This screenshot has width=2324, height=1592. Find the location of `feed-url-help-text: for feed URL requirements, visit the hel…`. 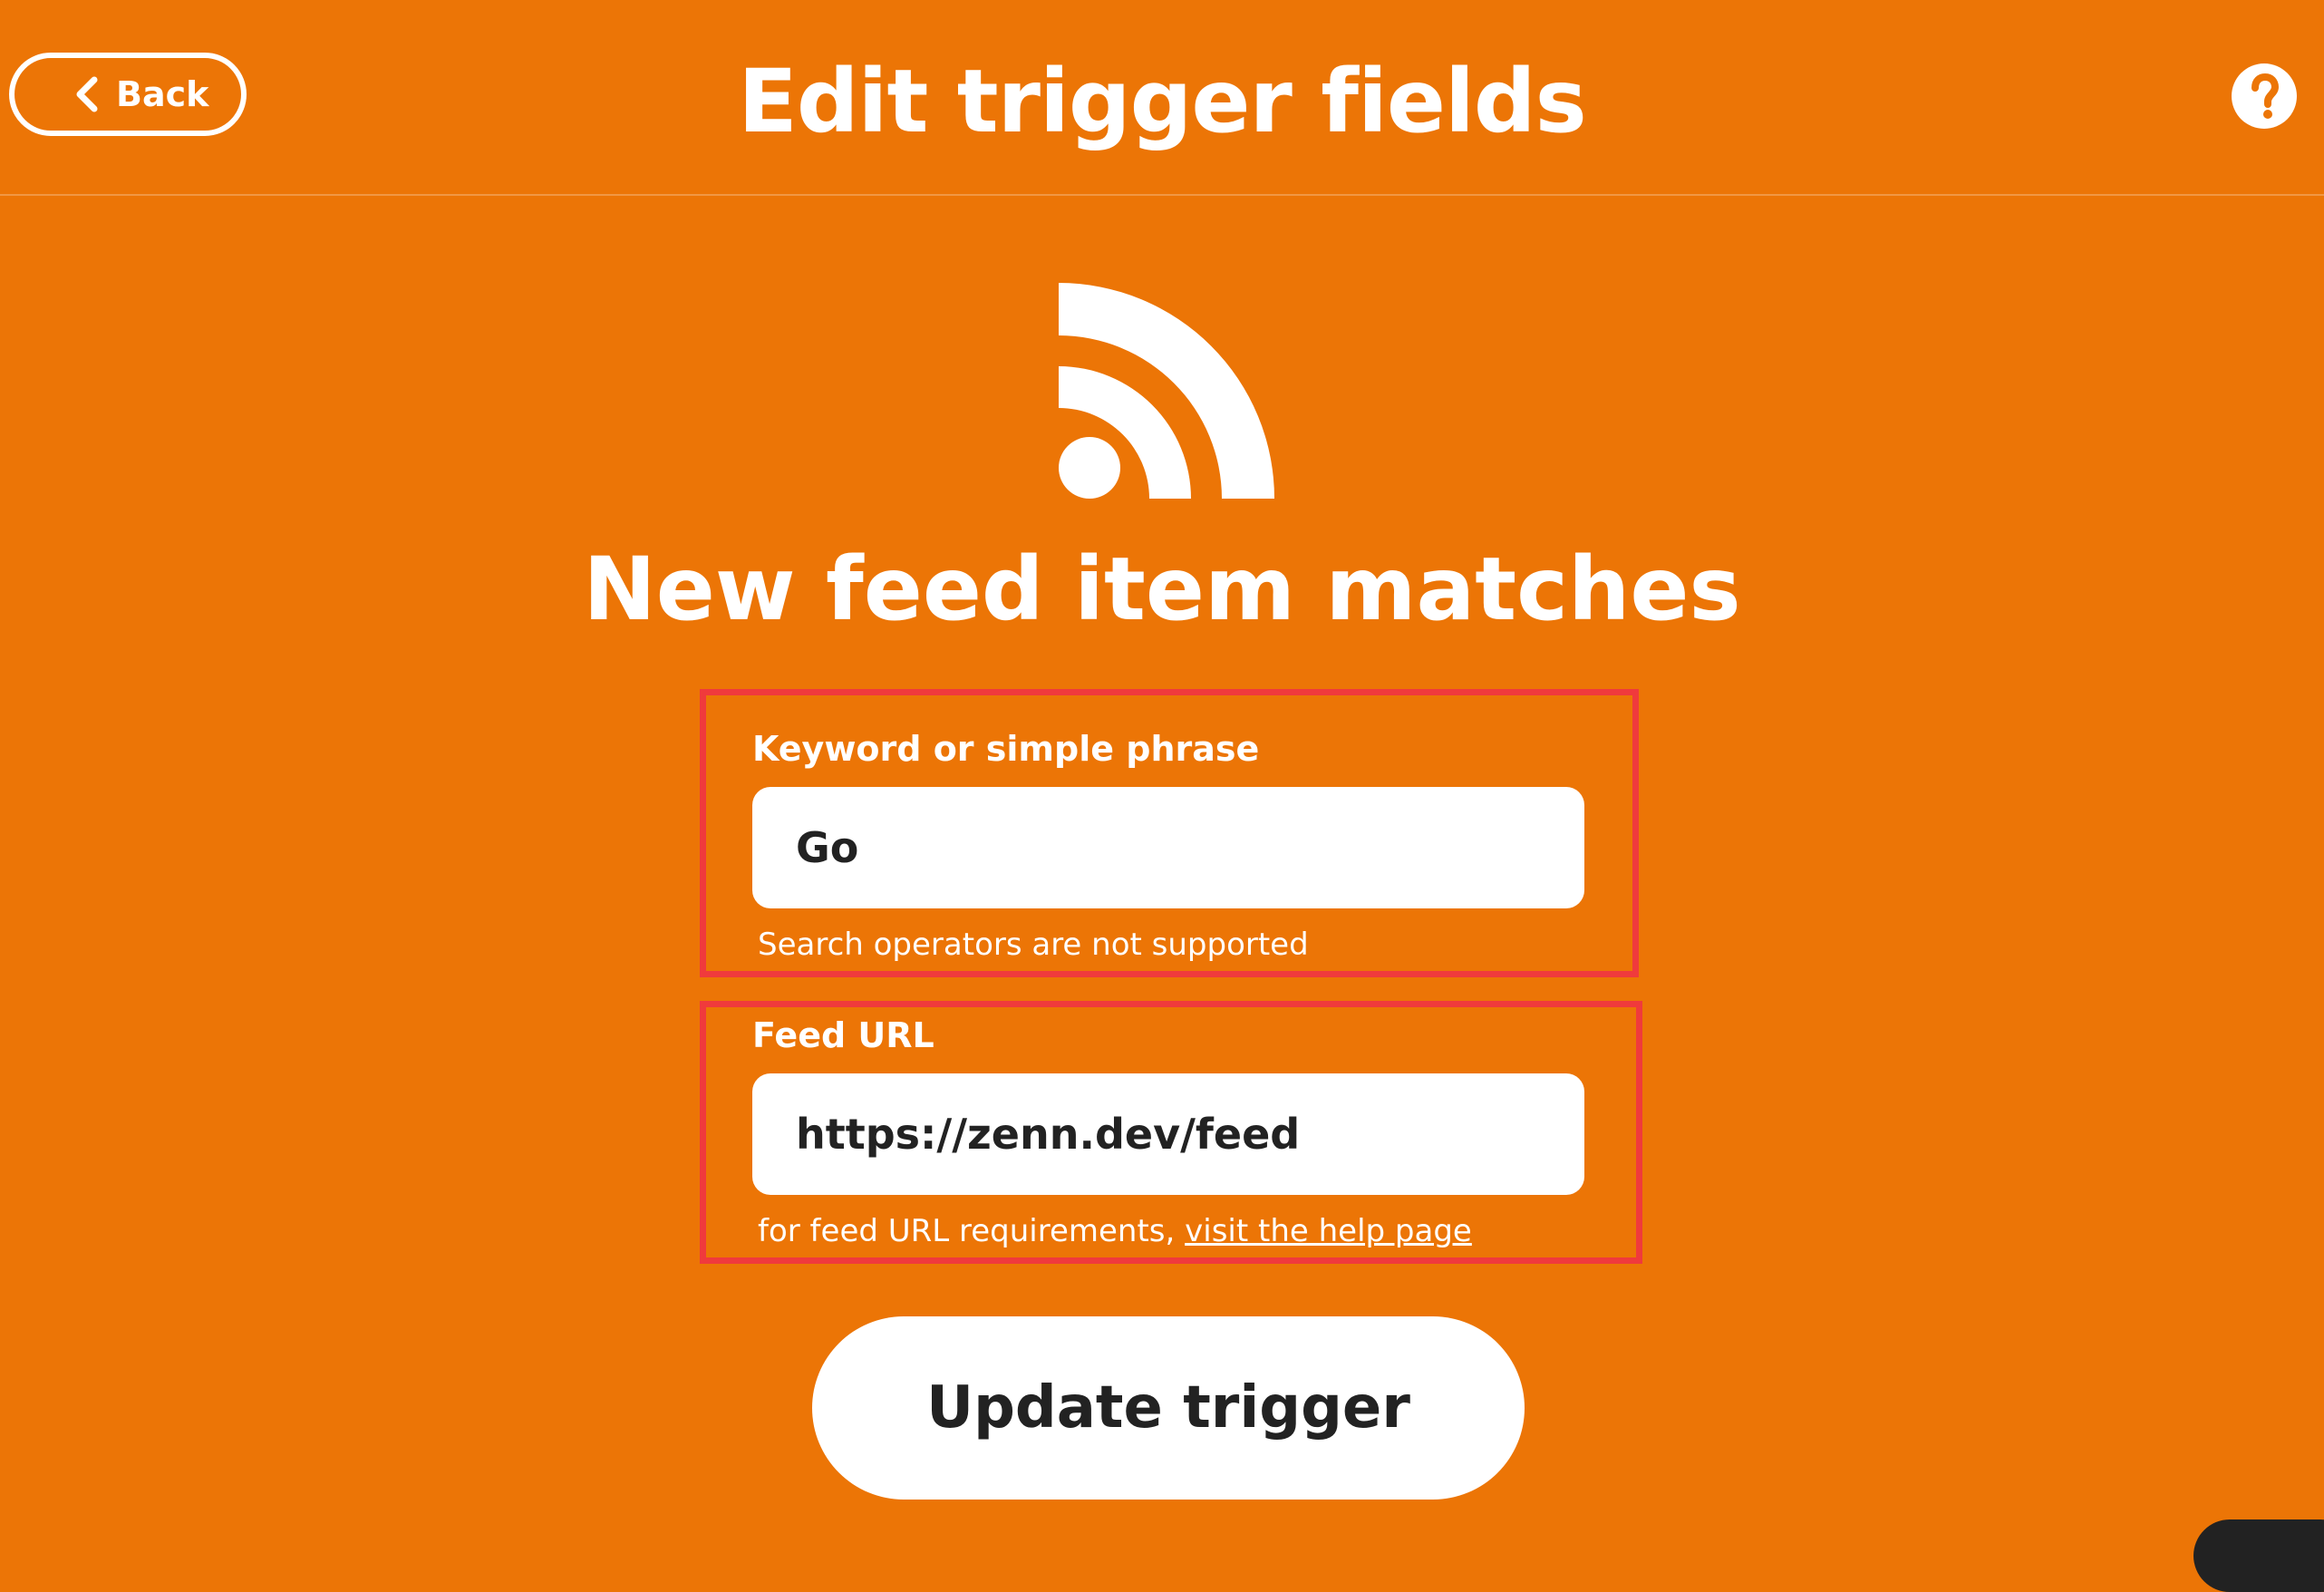

feed-url-help-text: for feed URL requirements, visit the hel… is located at coordinates (1115, 1231).